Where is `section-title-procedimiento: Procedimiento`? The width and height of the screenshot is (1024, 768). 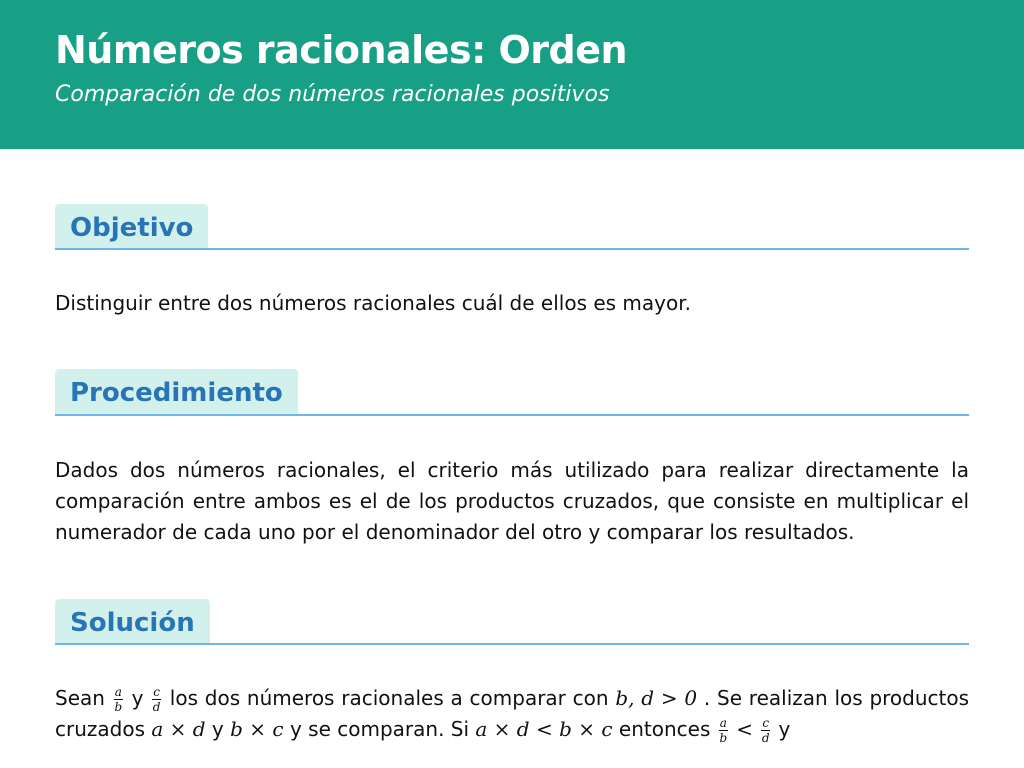
section-title-procedimiento: Procedimiento is located at coordinates (176, 391).